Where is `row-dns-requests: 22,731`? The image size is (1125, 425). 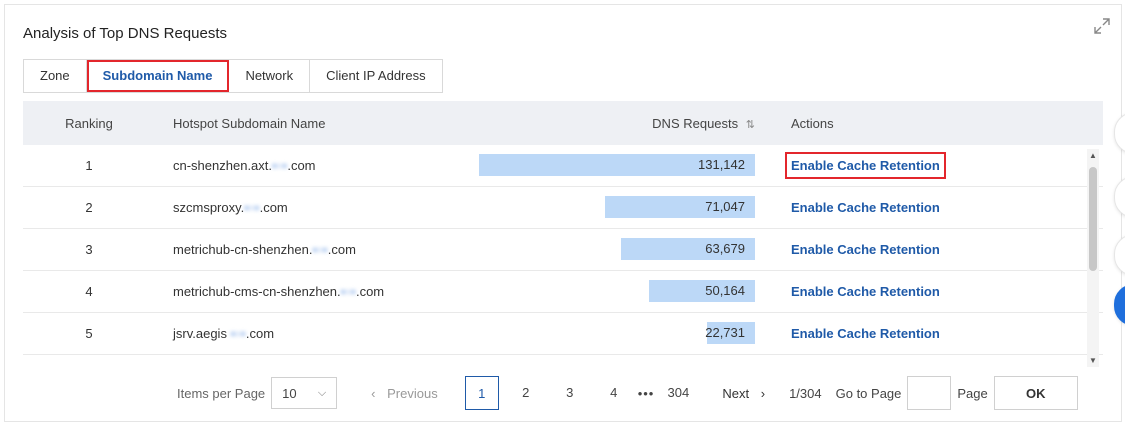
row-dns-requests: 22,731 is located at coordinates (614, 333).